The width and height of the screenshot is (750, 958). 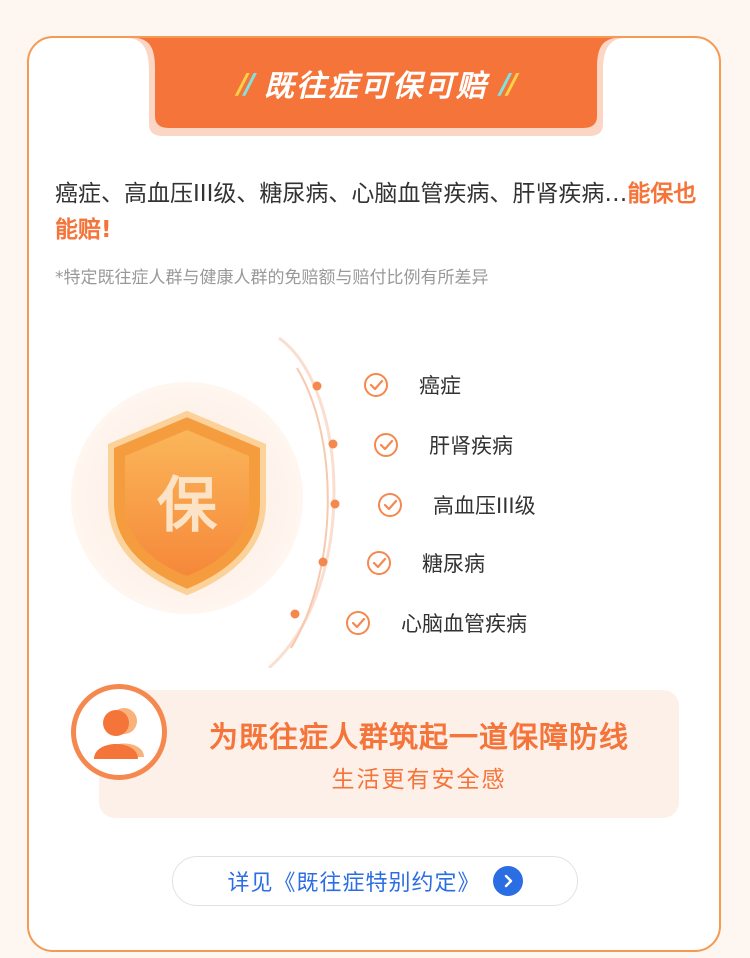 What do you see at coordinates (187, 506) in the screenshot?
I see `shield-char: 保` at bounding box center [187, 506].